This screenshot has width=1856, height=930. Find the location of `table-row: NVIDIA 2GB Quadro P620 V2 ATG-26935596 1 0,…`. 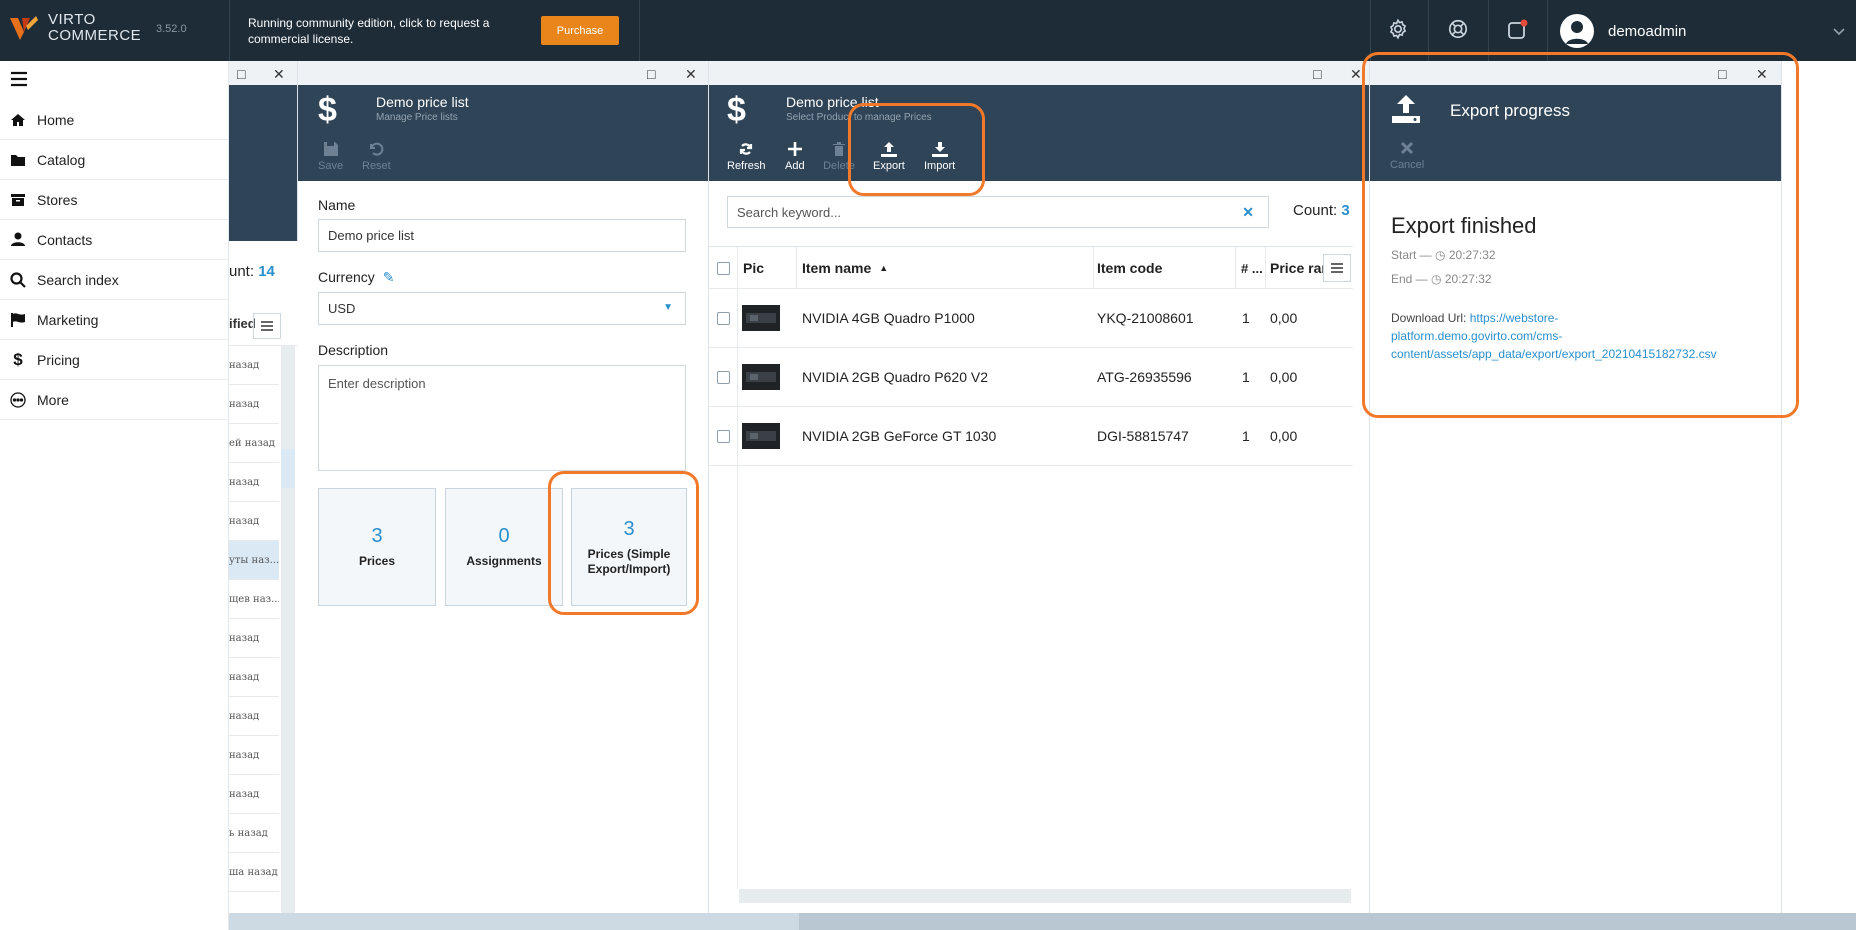

table-row: NVIDIA 2GB Quadro P620 V2 ATG-26935596 1 0,… is located at coordinates (1031, 377).